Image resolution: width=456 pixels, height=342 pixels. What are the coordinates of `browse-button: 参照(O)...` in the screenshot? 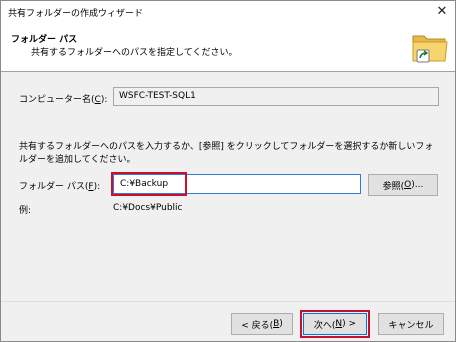 It's located at (403, 185).